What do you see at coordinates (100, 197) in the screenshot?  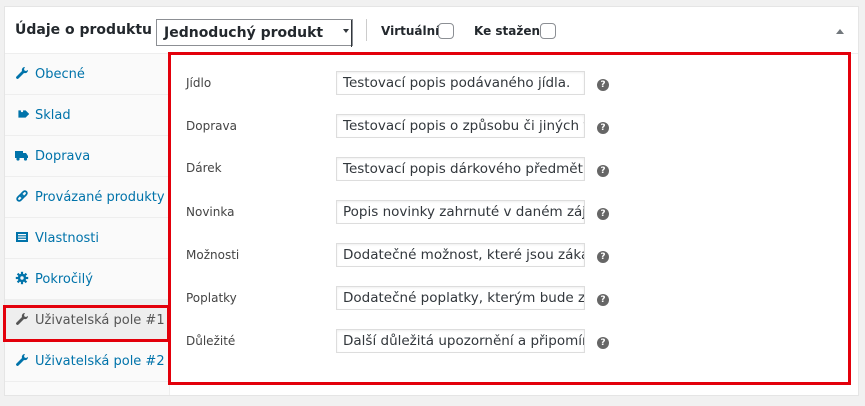 I see `tab-label: Provázané produkty` at bounding box center [100, 197].